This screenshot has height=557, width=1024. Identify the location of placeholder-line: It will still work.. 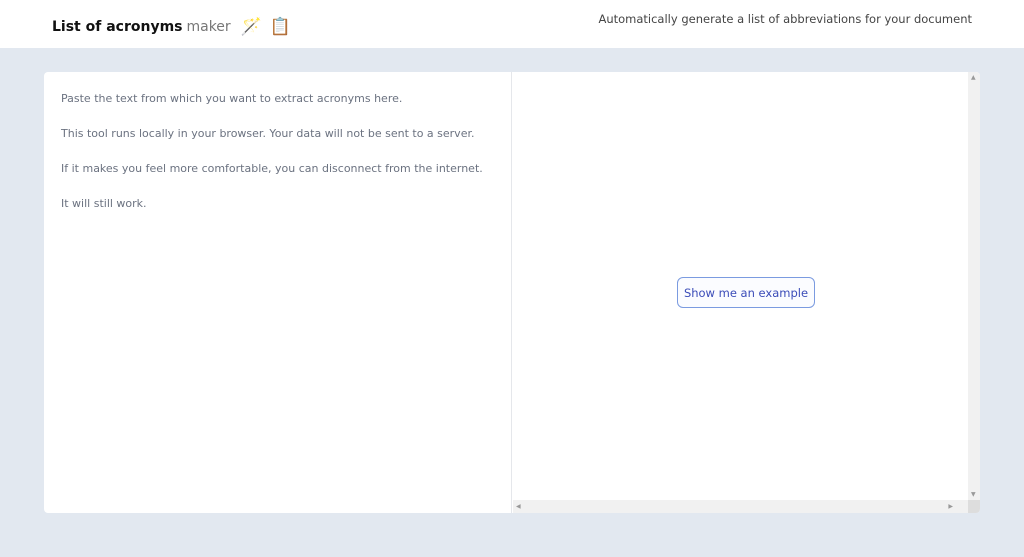
(104, 203).